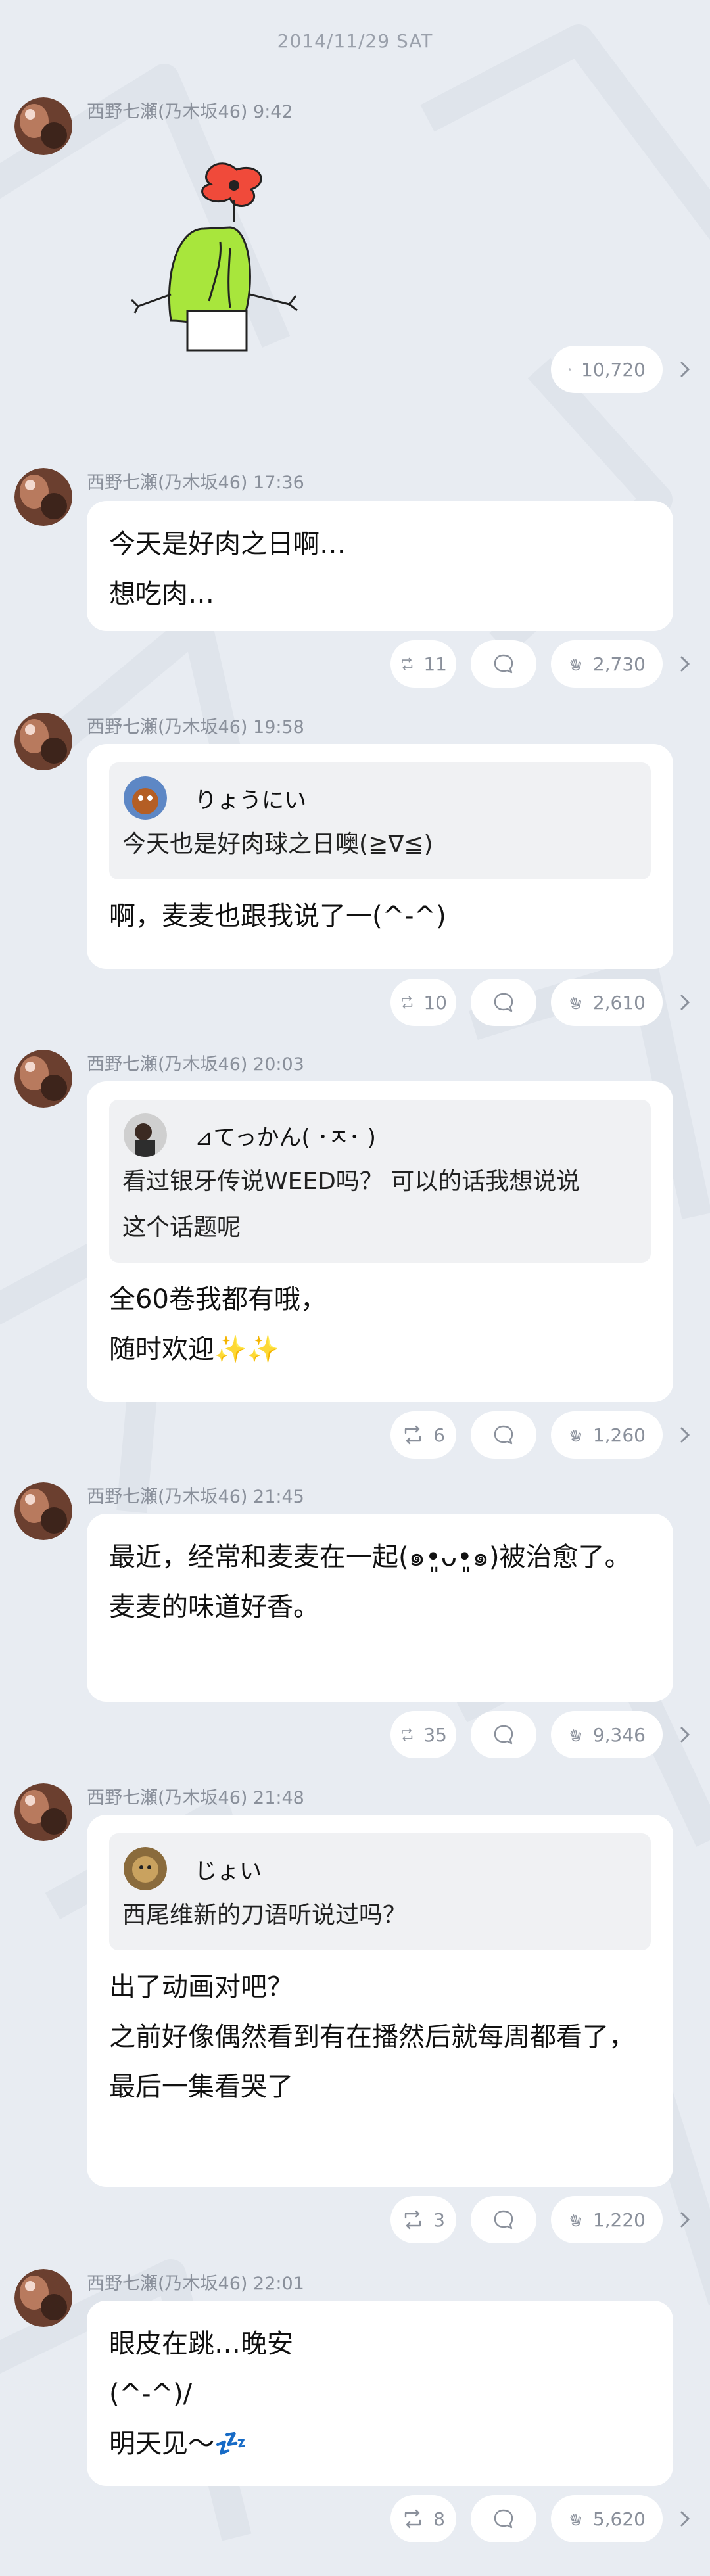  I want to click on sender-name: 西野七瀬(乃木坂46) 9:42, so click(190, 110).